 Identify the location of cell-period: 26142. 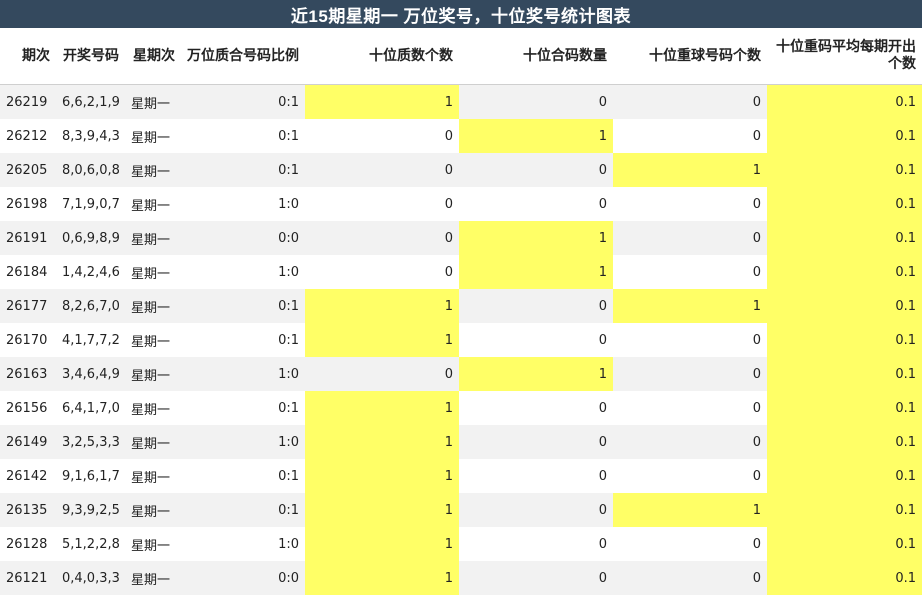
(28, 476).